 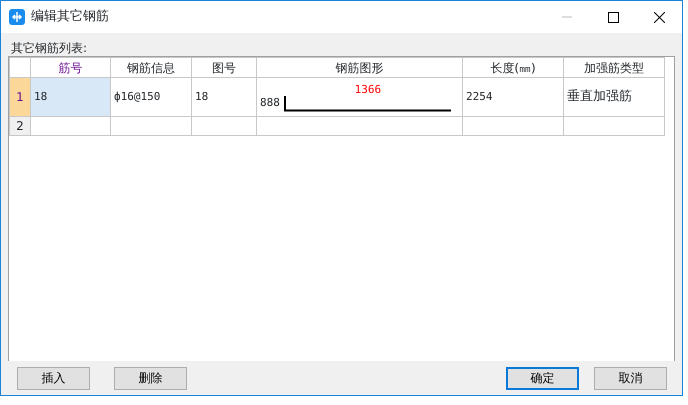 What do you see at coordinates (270, 102) in the screenshot?
I see `dimension-label: 888` at bounding box center [270, 102].